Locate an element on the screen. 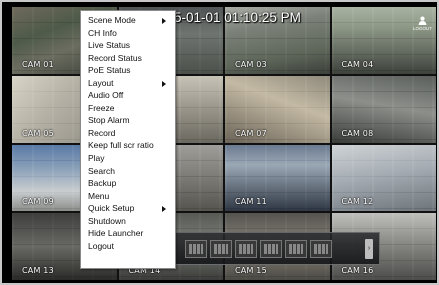 This screenshot has width=439, height=285. camera-label: CAM 01 is located at coordinates (38, 64).